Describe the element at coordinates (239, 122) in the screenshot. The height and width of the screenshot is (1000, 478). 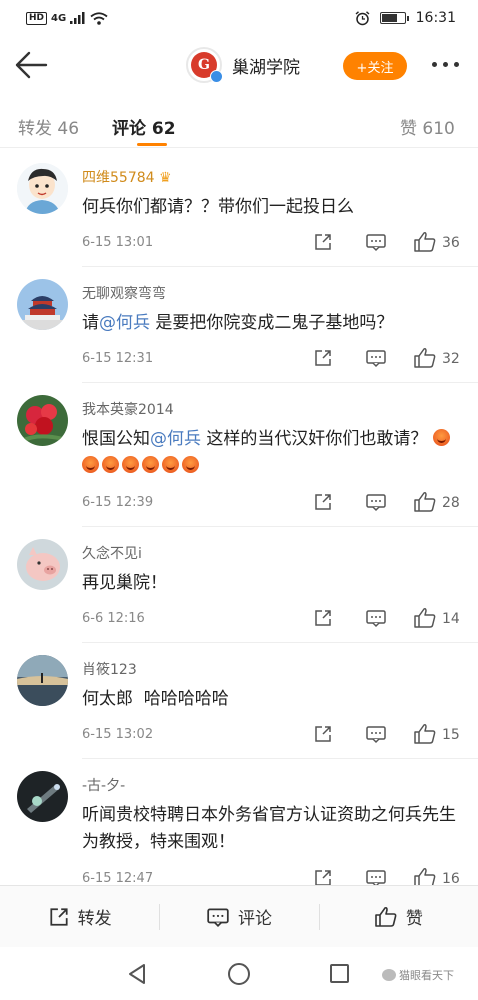
I see `tab-bar: 转发 46 评论 62 赞 610` at that location.